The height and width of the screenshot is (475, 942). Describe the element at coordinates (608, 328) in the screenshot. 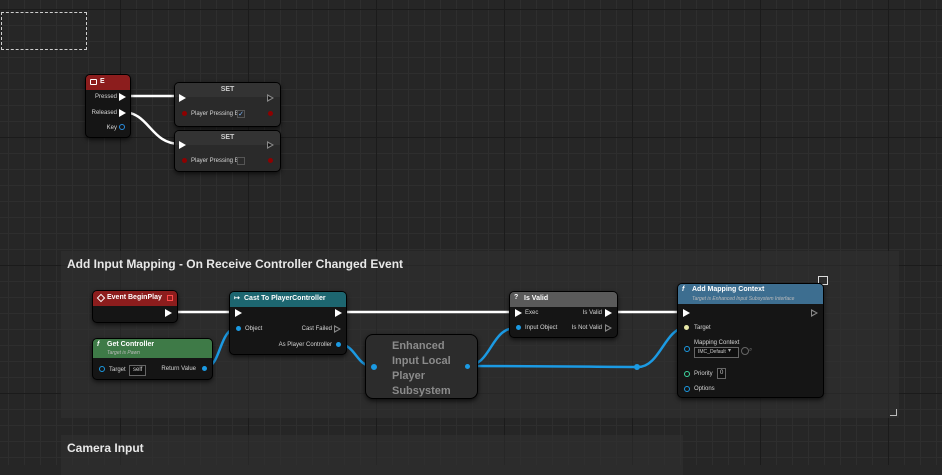

I see `is-not-valid-exec-pin` at that location.